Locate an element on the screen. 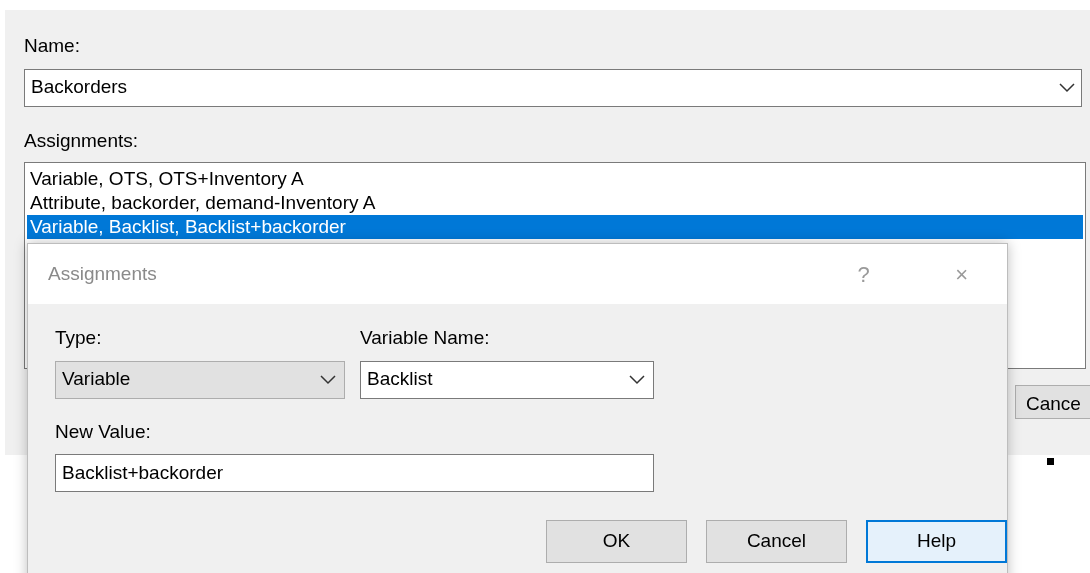 This screenshot has width=1090, height=573. bullet-icon is located at coordinates (1050, 461).